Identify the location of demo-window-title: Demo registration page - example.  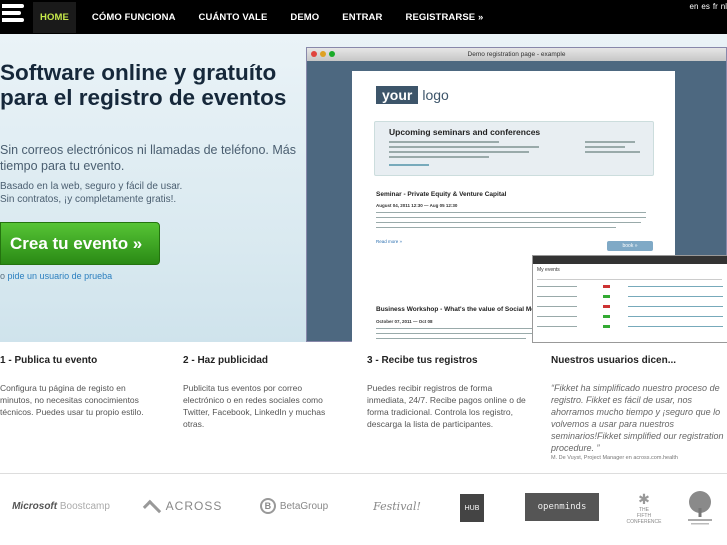
(516, 54).